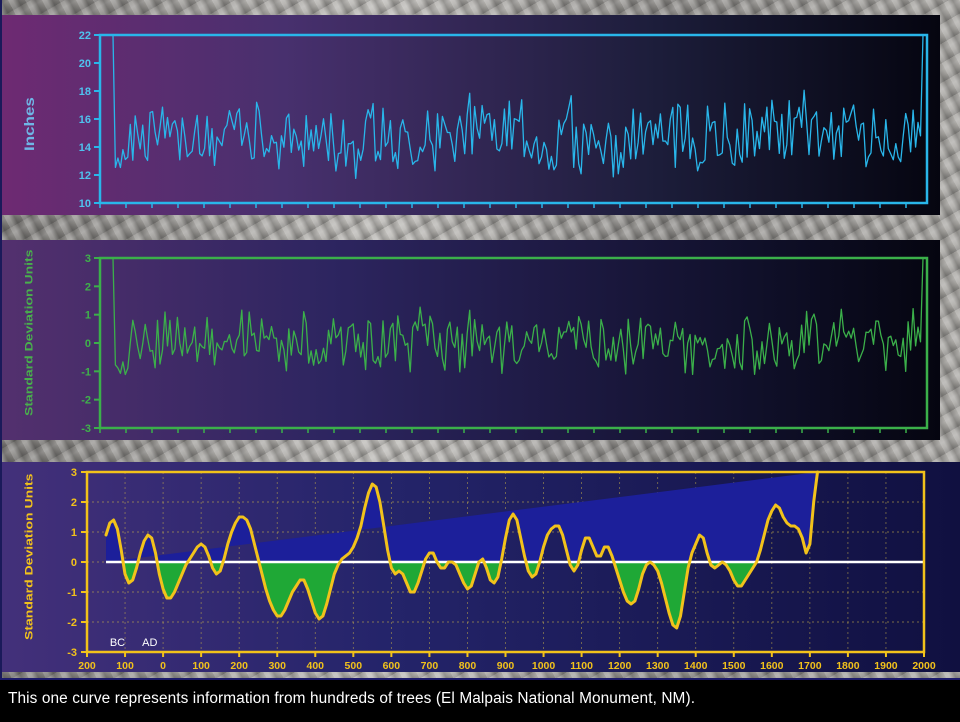 The height and width of the screenshot is (722, 960). Describe the element at coordinates (85, 204) in the screenshot. I see `y-tick-label: 10` at that location.